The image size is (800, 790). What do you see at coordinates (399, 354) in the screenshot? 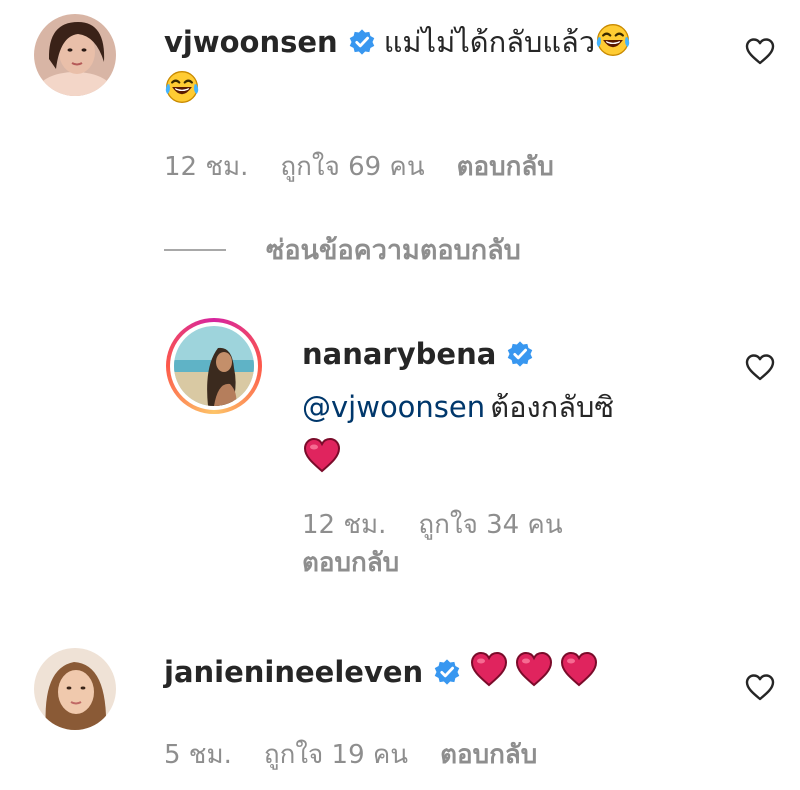
I see `username: nanarybena` at bounding box center [399, 354].